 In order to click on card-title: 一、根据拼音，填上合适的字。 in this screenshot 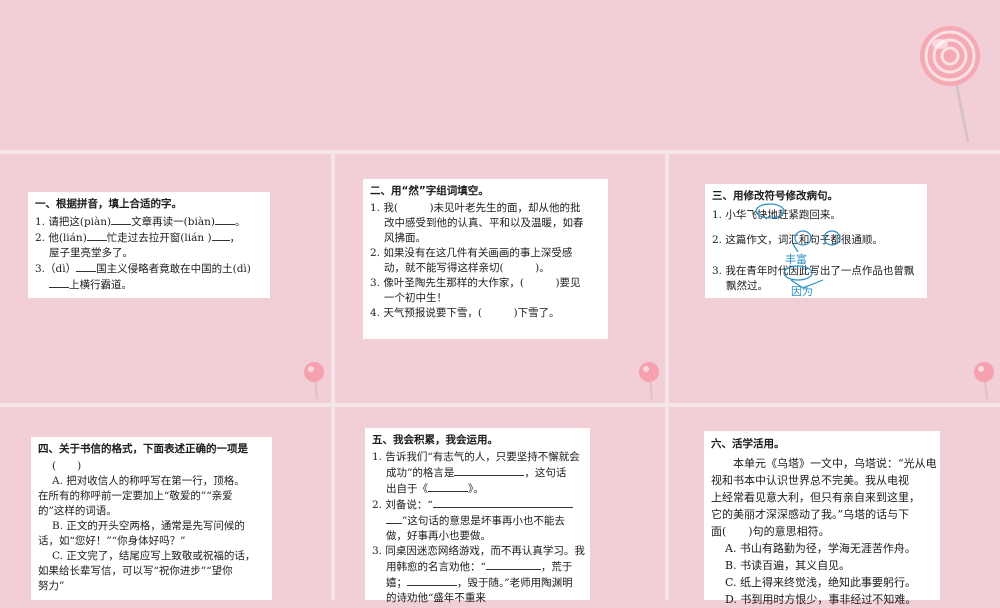, I will do `click(108, 204)`.